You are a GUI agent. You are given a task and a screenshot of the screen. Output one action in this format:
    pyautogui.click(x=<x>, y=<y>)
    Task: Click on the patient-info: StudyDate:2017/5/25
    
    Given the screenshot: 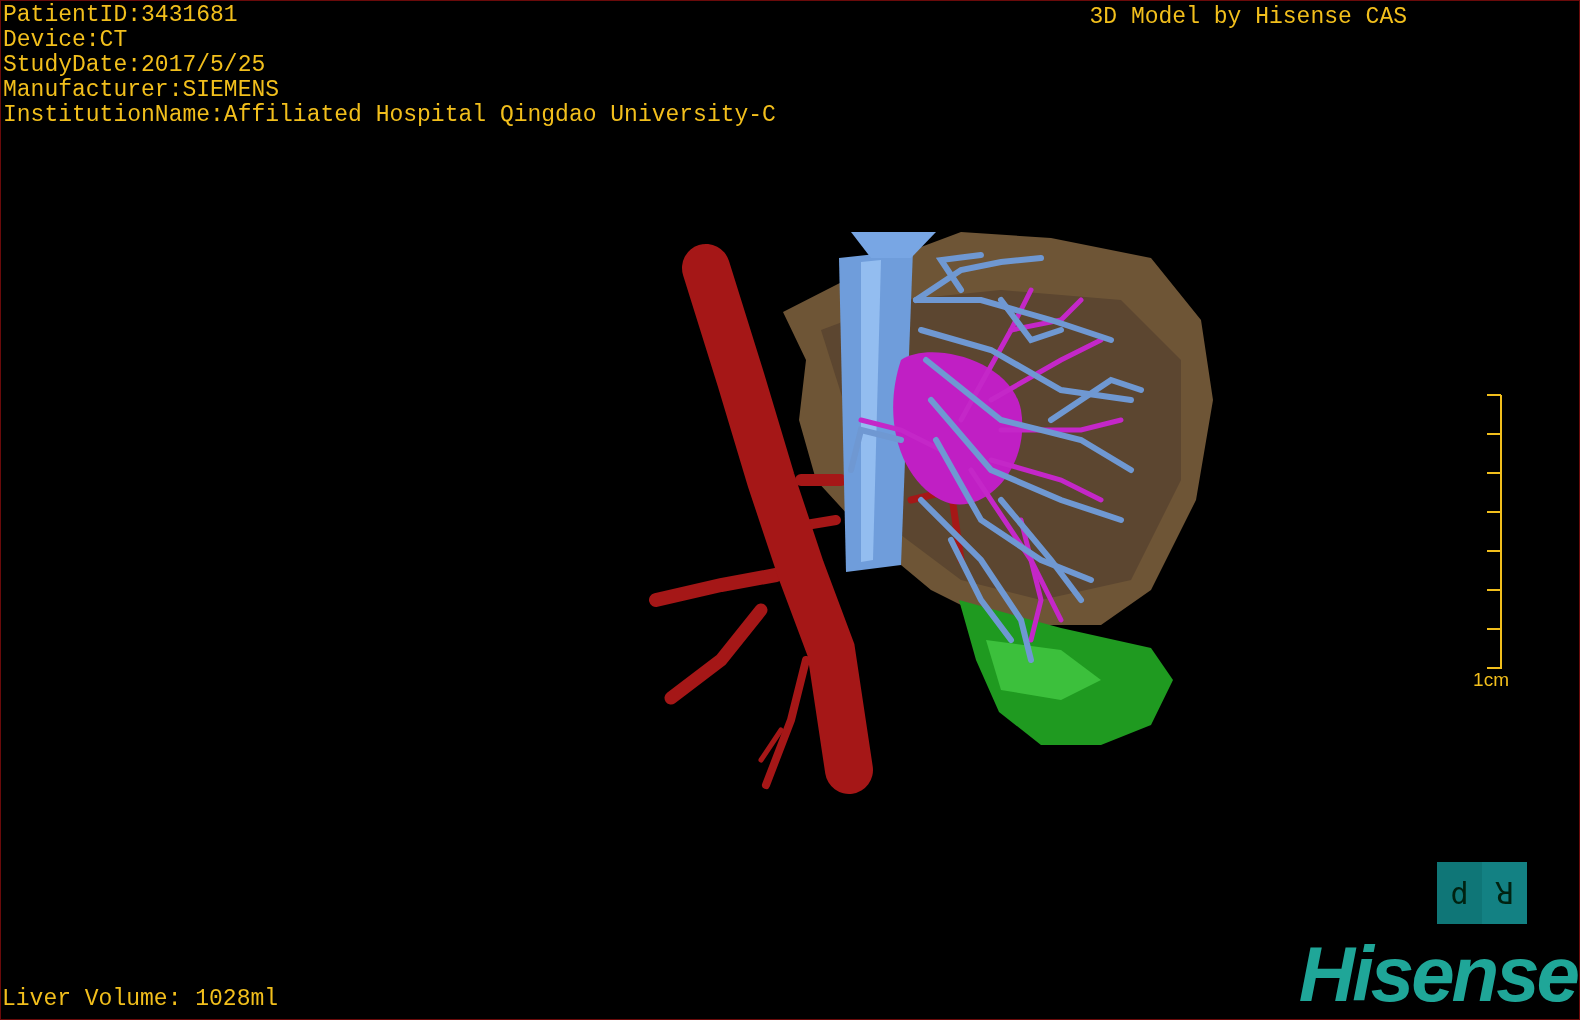 What is the action you would take?
    pyautogui.click(x=134, y=65)
    